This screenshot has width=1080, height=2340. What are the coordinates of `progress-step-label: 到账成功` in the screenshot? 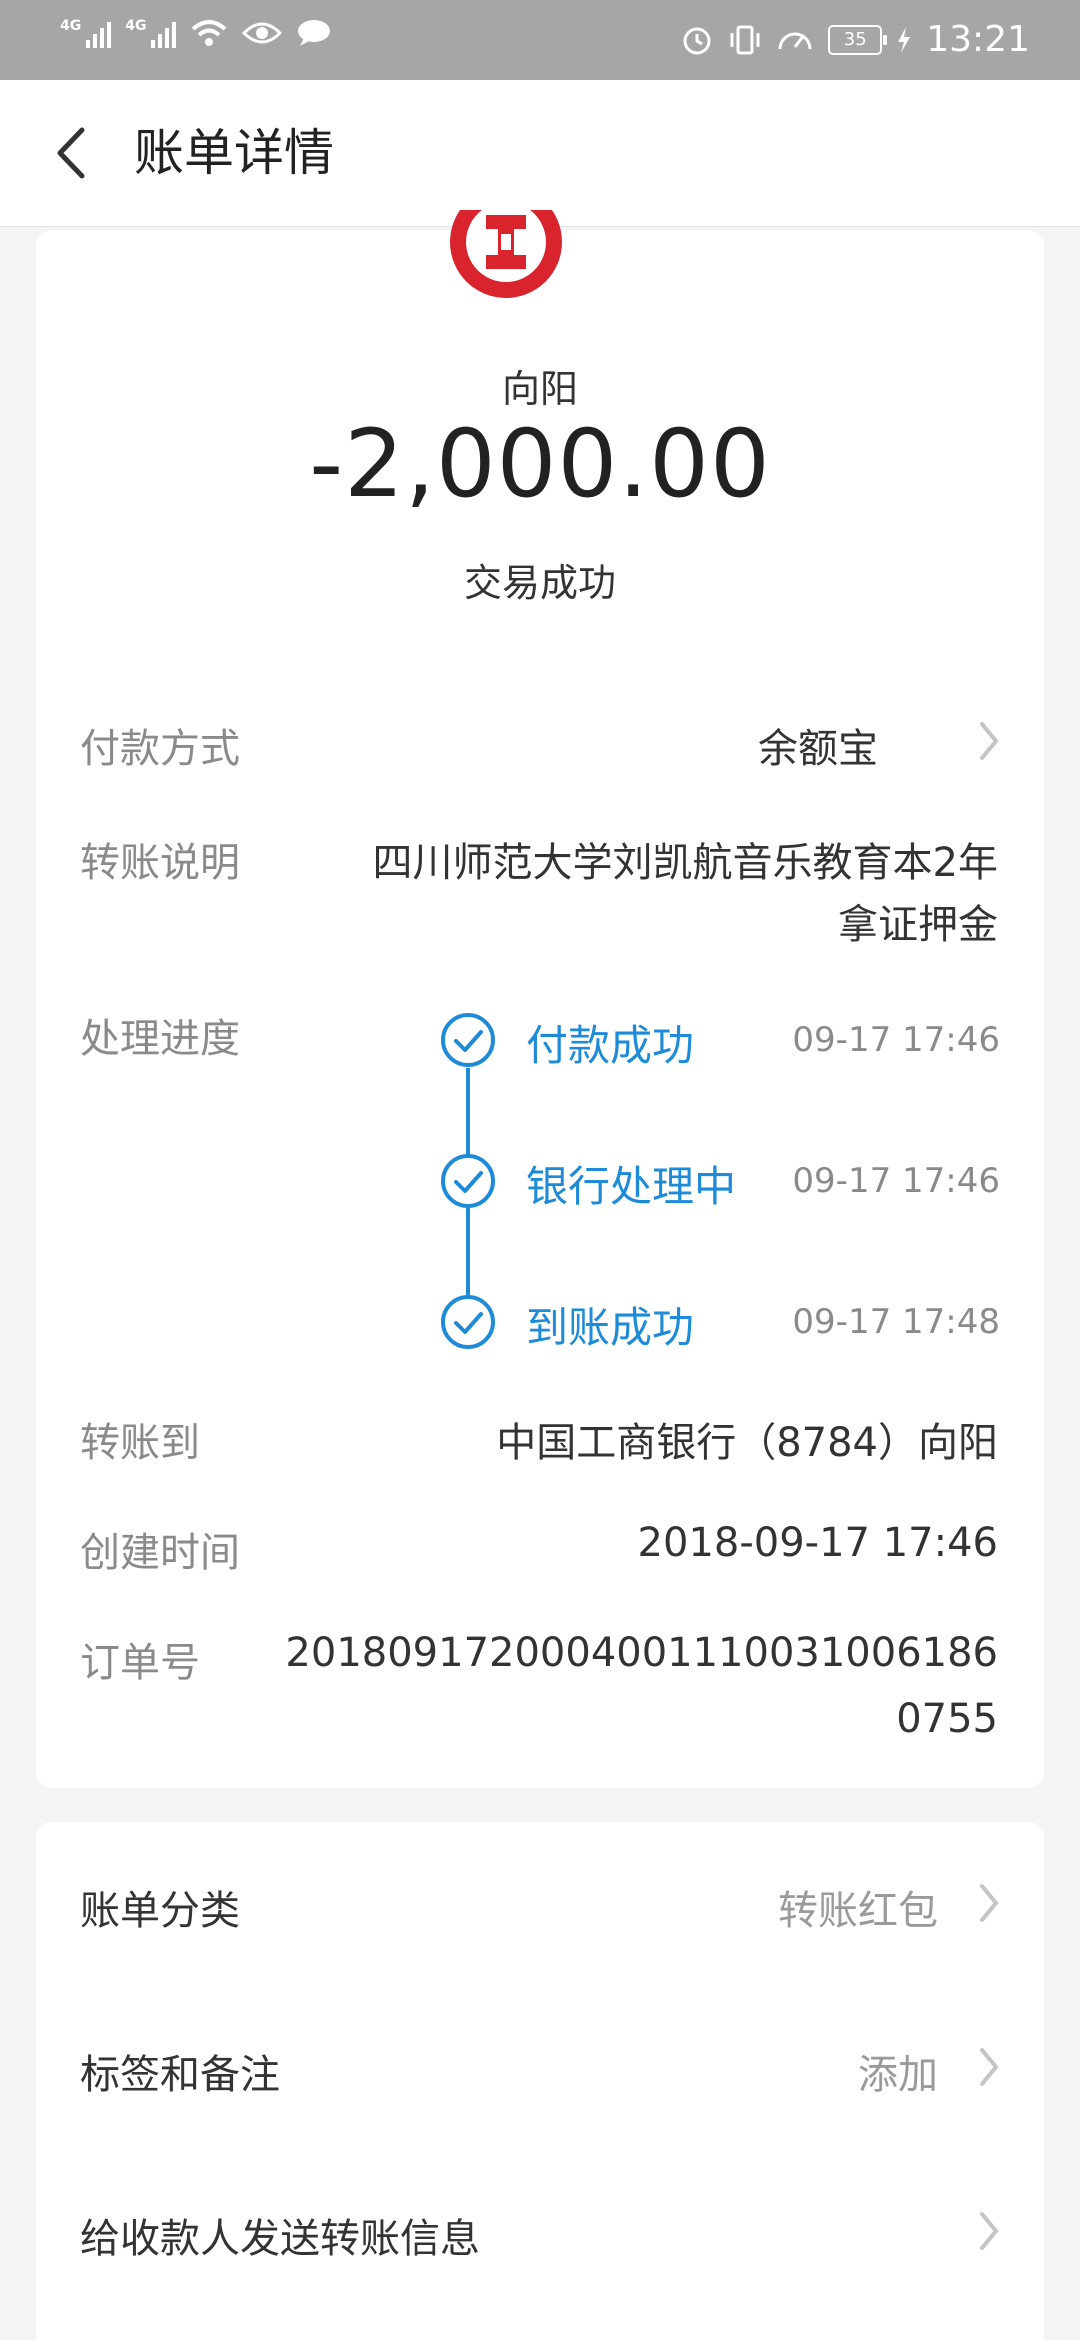 It's located at (610, 1327).